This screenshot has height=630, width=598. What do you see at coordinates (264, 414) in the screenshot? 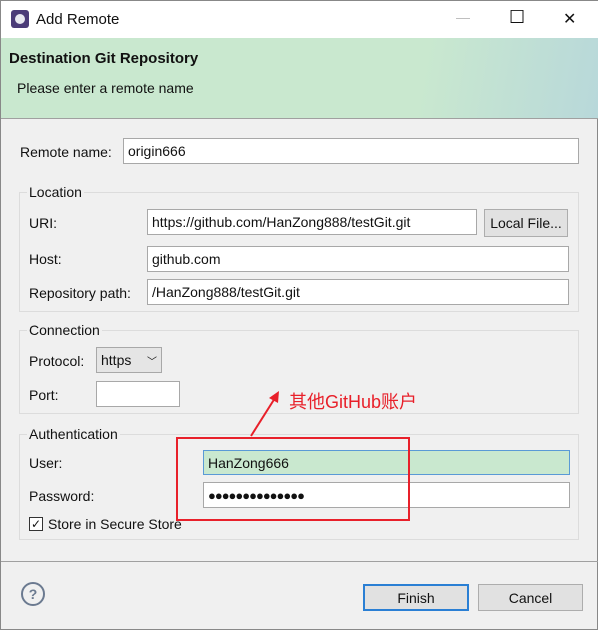
I see `annotation-arrow` at bounding box center [264, 414].